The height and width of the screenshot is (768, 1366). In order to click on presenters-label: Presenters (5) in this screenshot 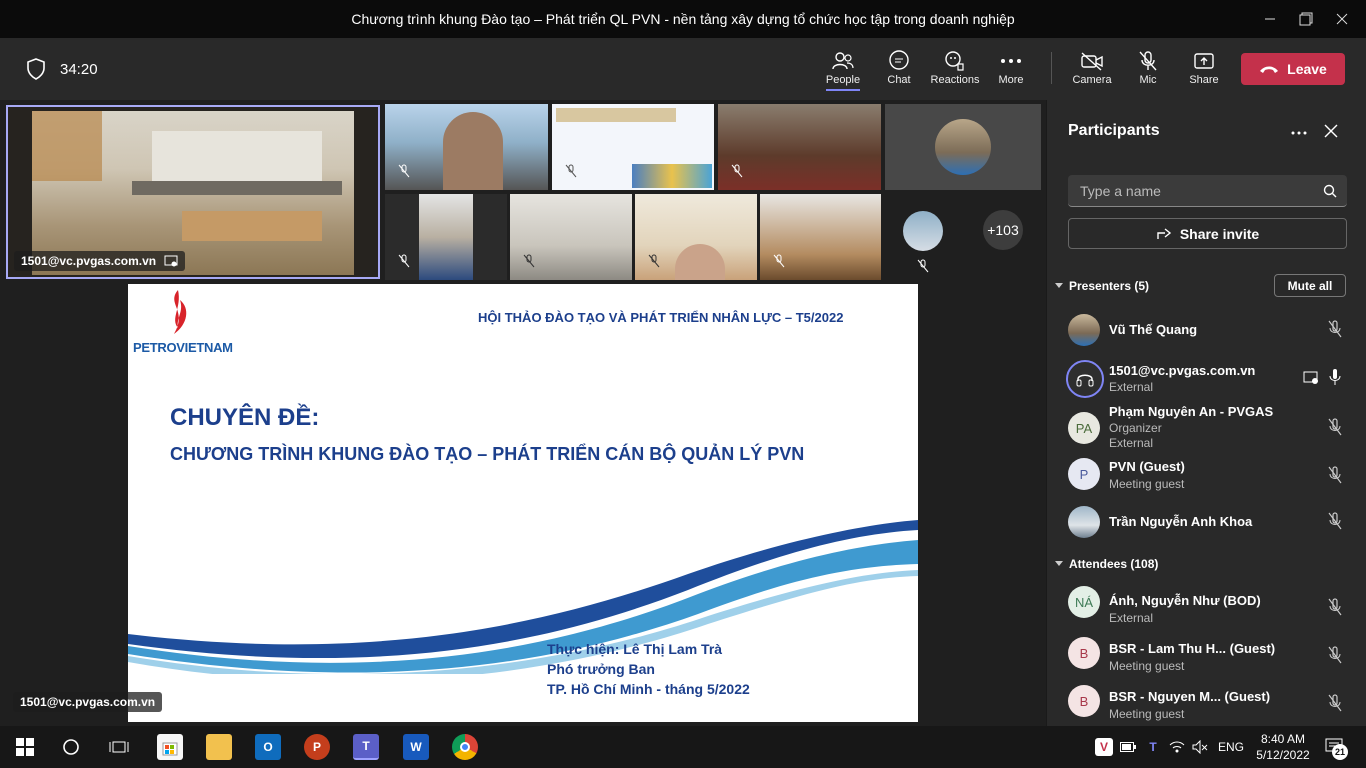, I will do `click(1109, 286)`.